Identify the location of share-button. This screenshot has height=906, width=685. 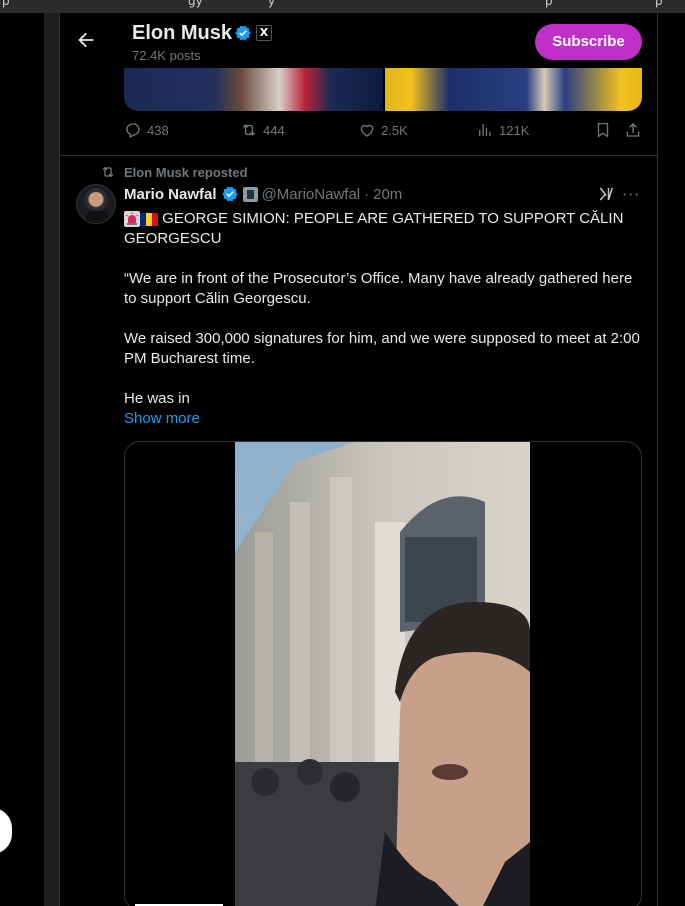
(633, 130).